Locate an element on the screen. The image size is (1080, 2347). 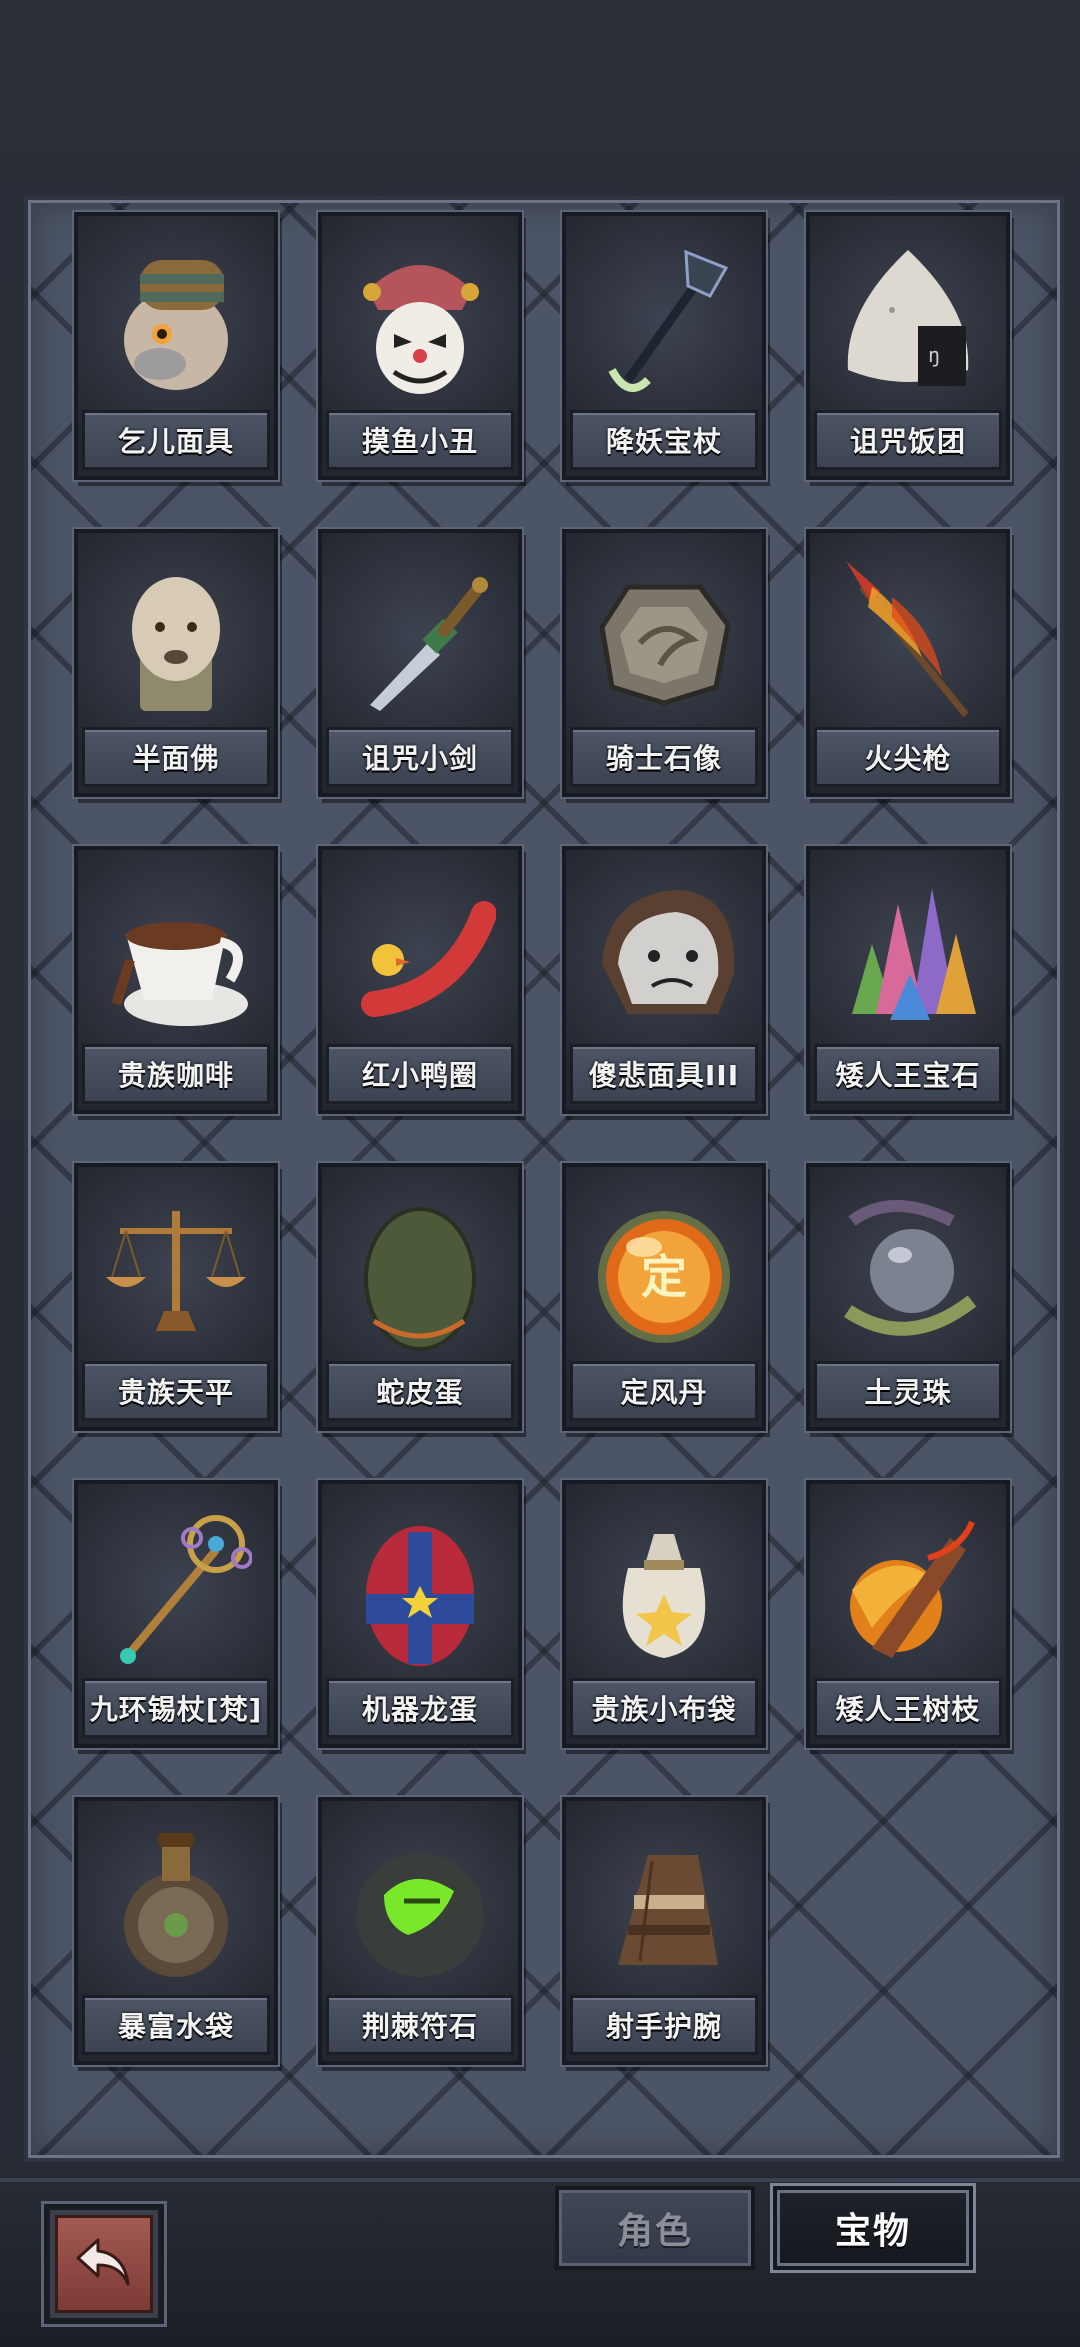
item-name: 土灵珠 is located at coordinates (908, 1392).